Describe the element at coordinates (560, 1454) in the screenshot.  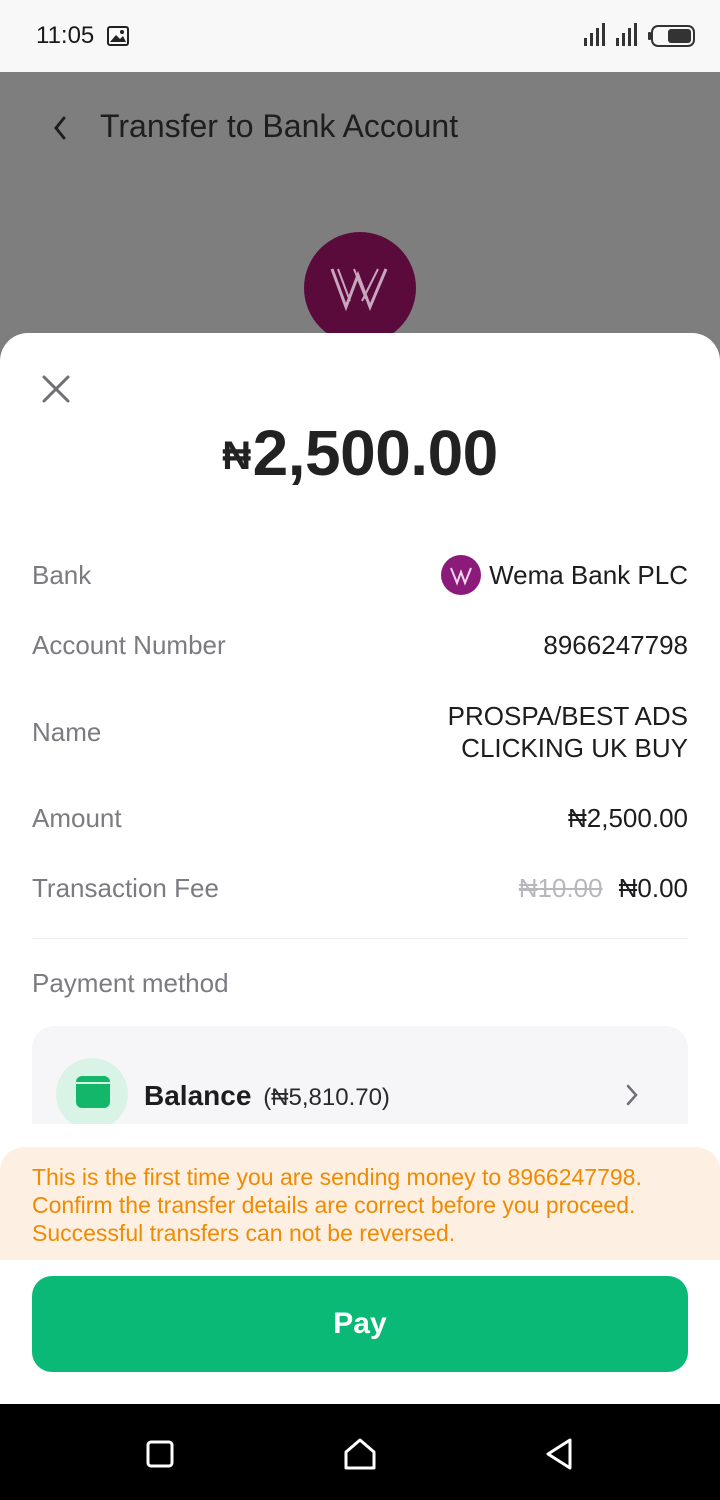
I see `back-triangle-icon` at that location.